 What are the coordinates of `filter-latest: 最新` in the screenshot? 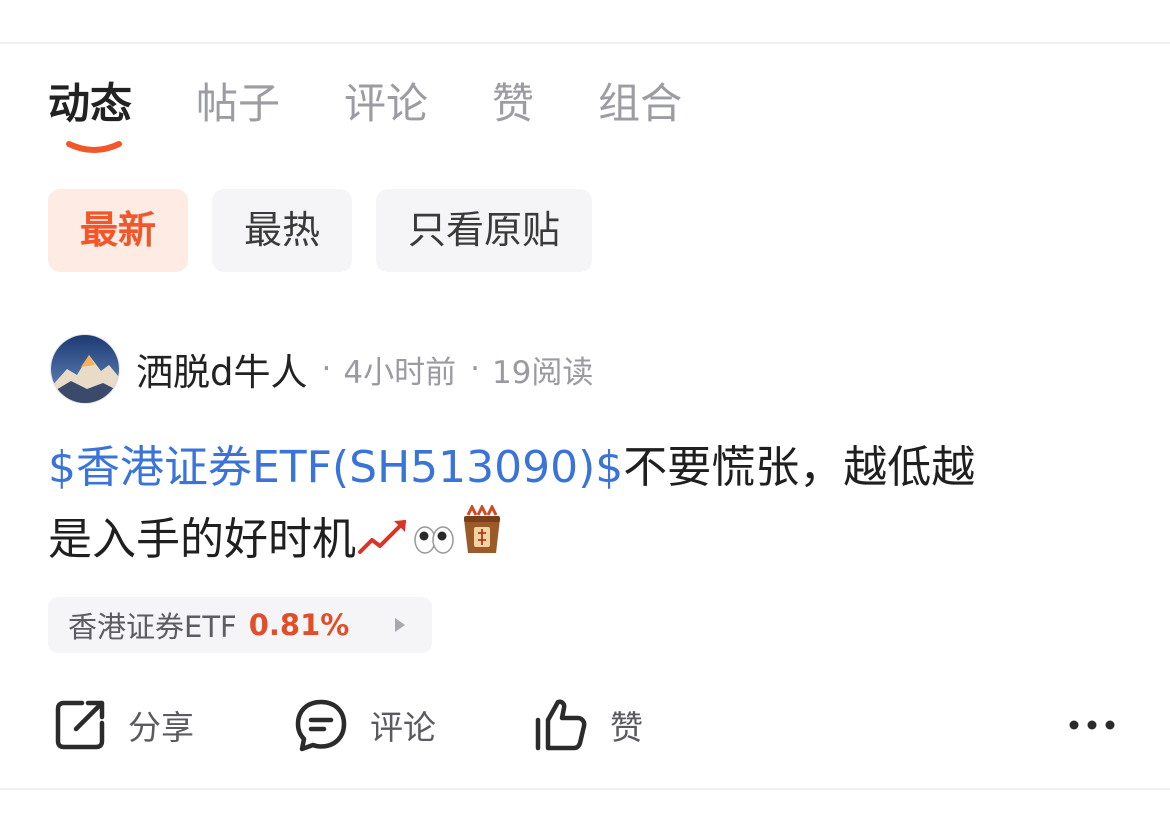 It's located at (118, 230).